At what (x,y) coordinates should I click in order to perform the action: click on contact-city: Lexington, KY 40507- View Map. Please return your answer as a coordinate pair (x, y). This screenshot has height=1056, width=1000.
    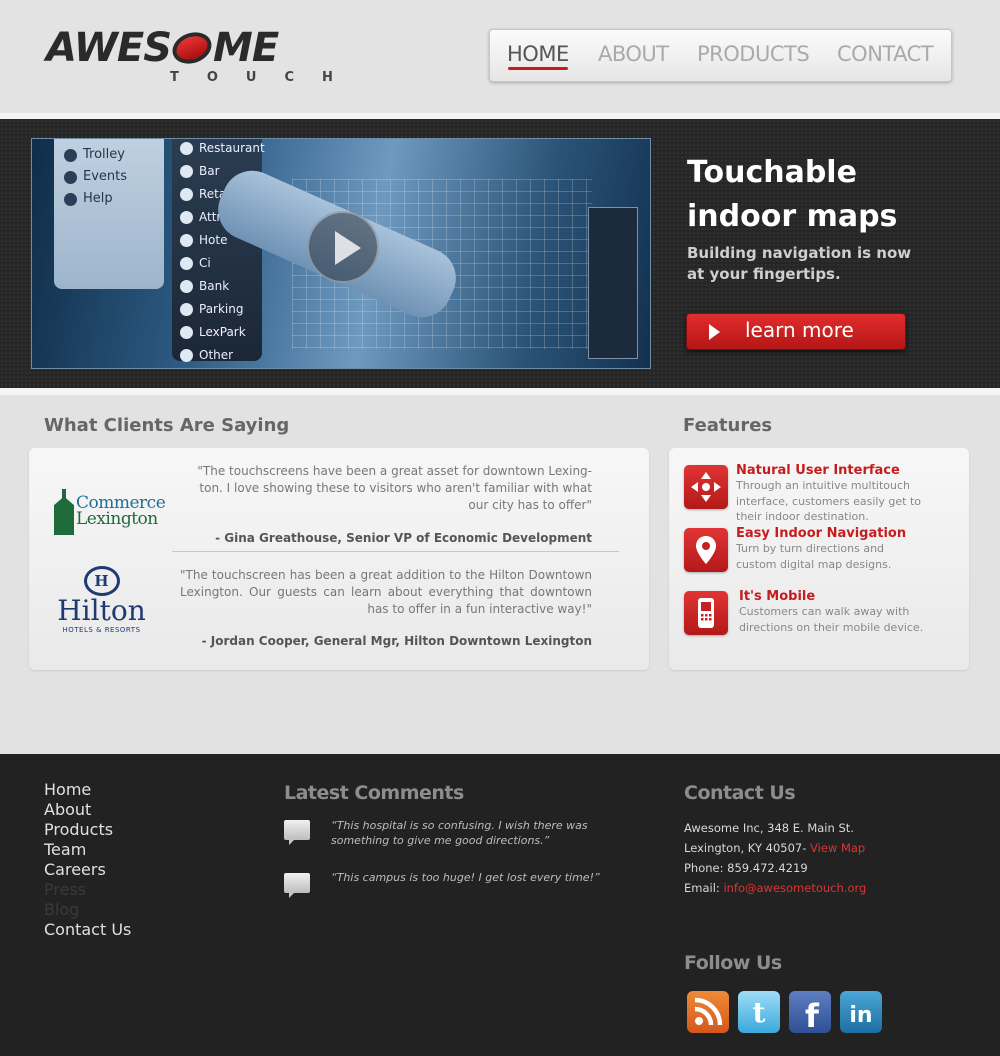
    Looking at the image, I should click on (775, 848).